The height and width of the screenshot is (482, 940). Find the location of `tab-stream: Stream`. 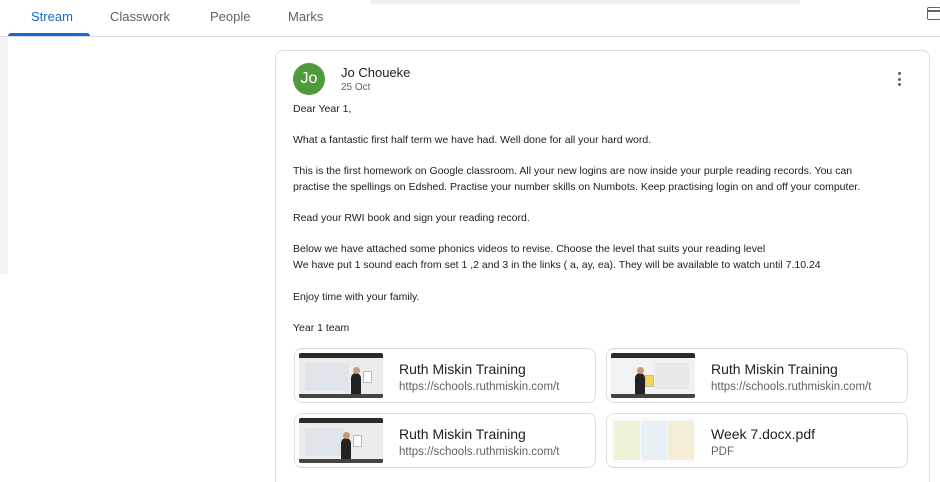

tab-stream: Stream is located at coordinates (52, 16).